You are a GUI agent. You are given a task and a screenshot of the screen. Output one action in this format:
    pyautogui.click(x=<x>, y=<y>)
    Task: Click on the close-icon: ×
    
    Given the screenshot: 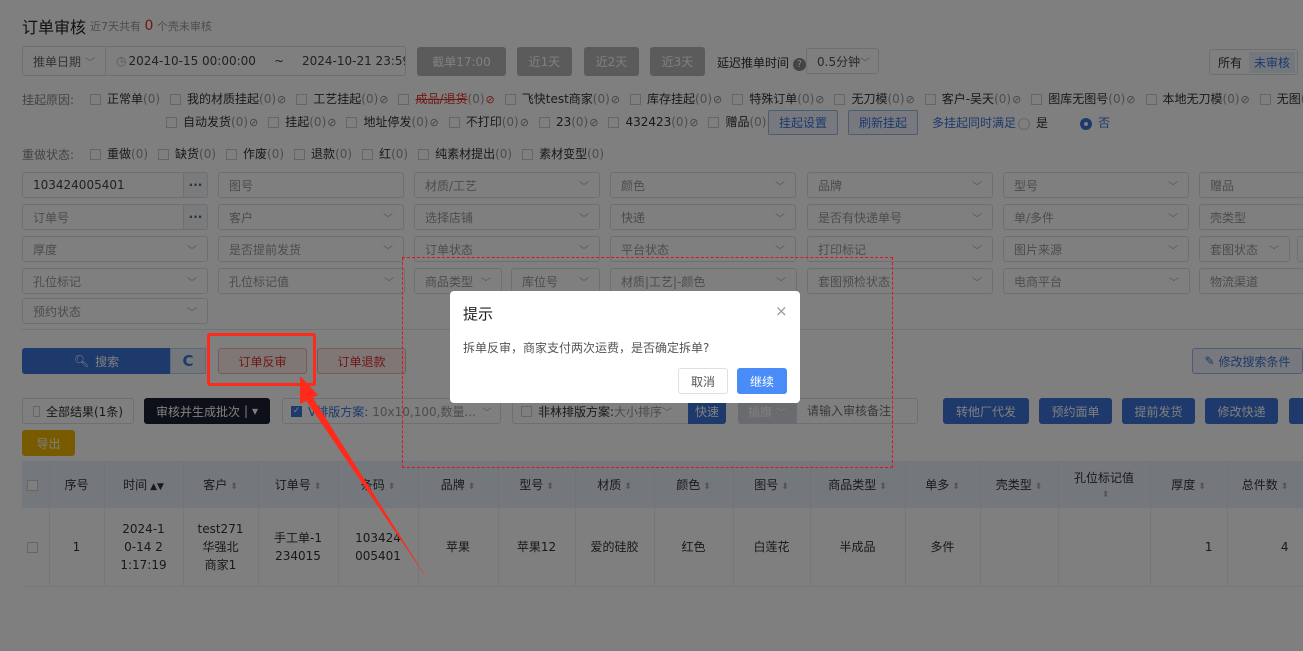 What is the action you would take?
    pyautogui.click(x=781, y=311)
    